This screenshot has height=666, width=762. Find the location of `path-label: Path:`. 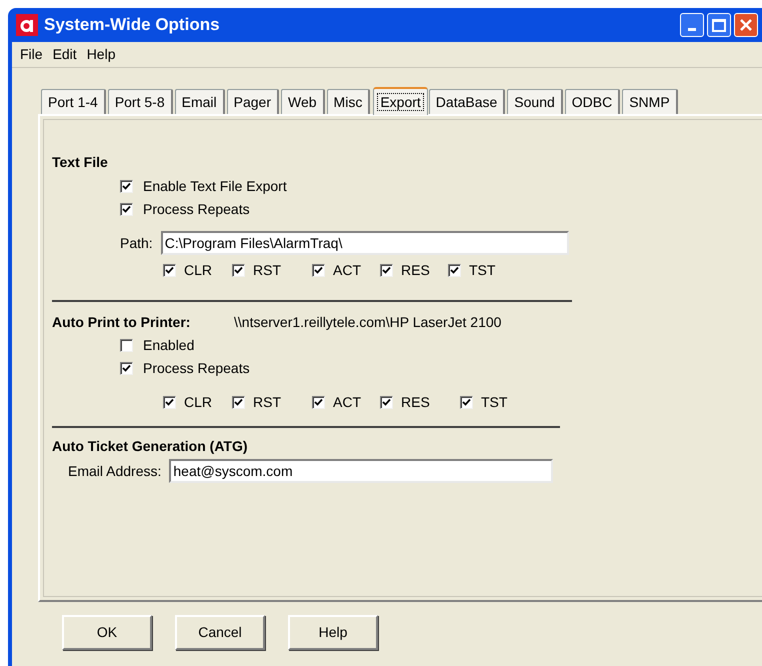

path-label: Path: is located at coordinates (136, 243).